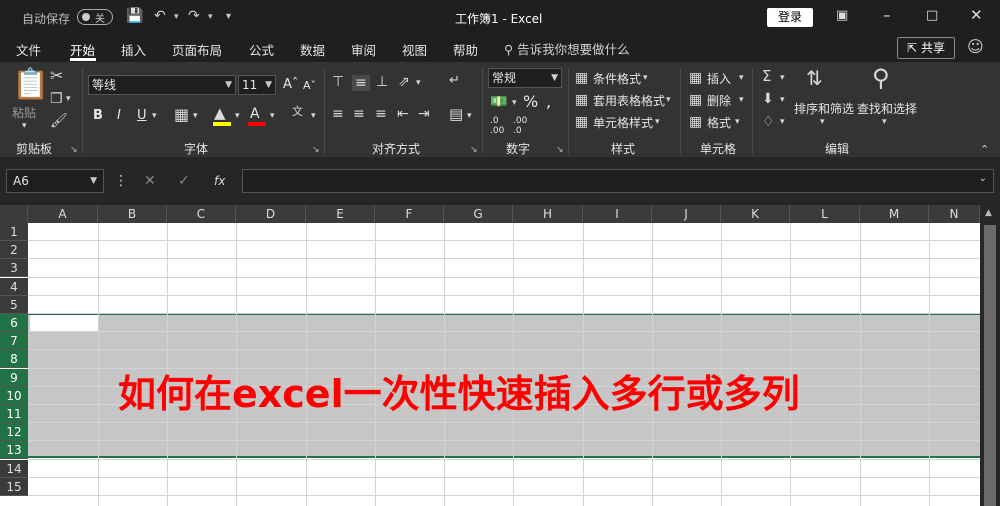 The image size is (1000, 506). What do you see at coordinates (74, 150) in the screenshot?
I see `clipboard-launcher-icon: ↘` at bounding box center [74, 150].